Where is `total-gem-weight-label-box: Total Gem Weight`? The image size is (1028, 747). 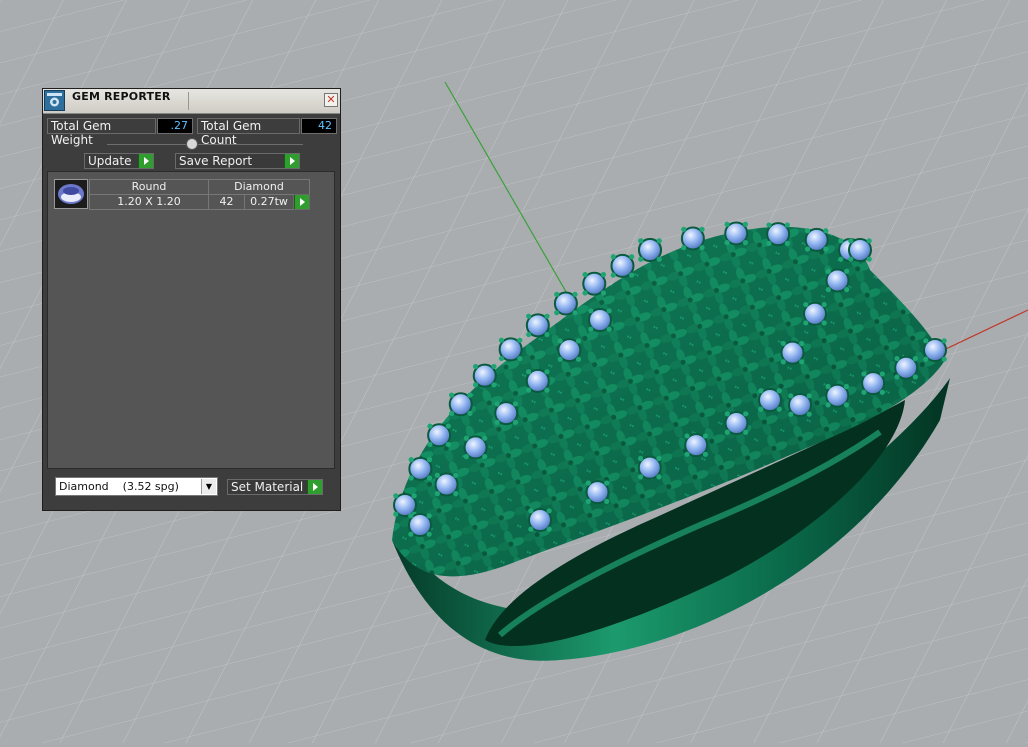 total-gem-weight-label-box: Total Gem Weight is located at coordinates (101, 132).